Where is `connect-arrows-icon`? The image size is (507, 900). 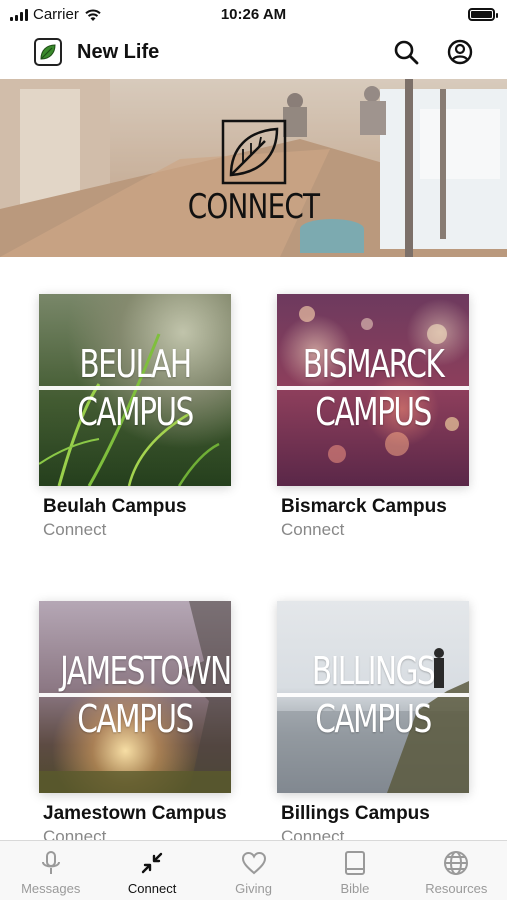
connect-arrows-icon is located at coordinates (152, 863).